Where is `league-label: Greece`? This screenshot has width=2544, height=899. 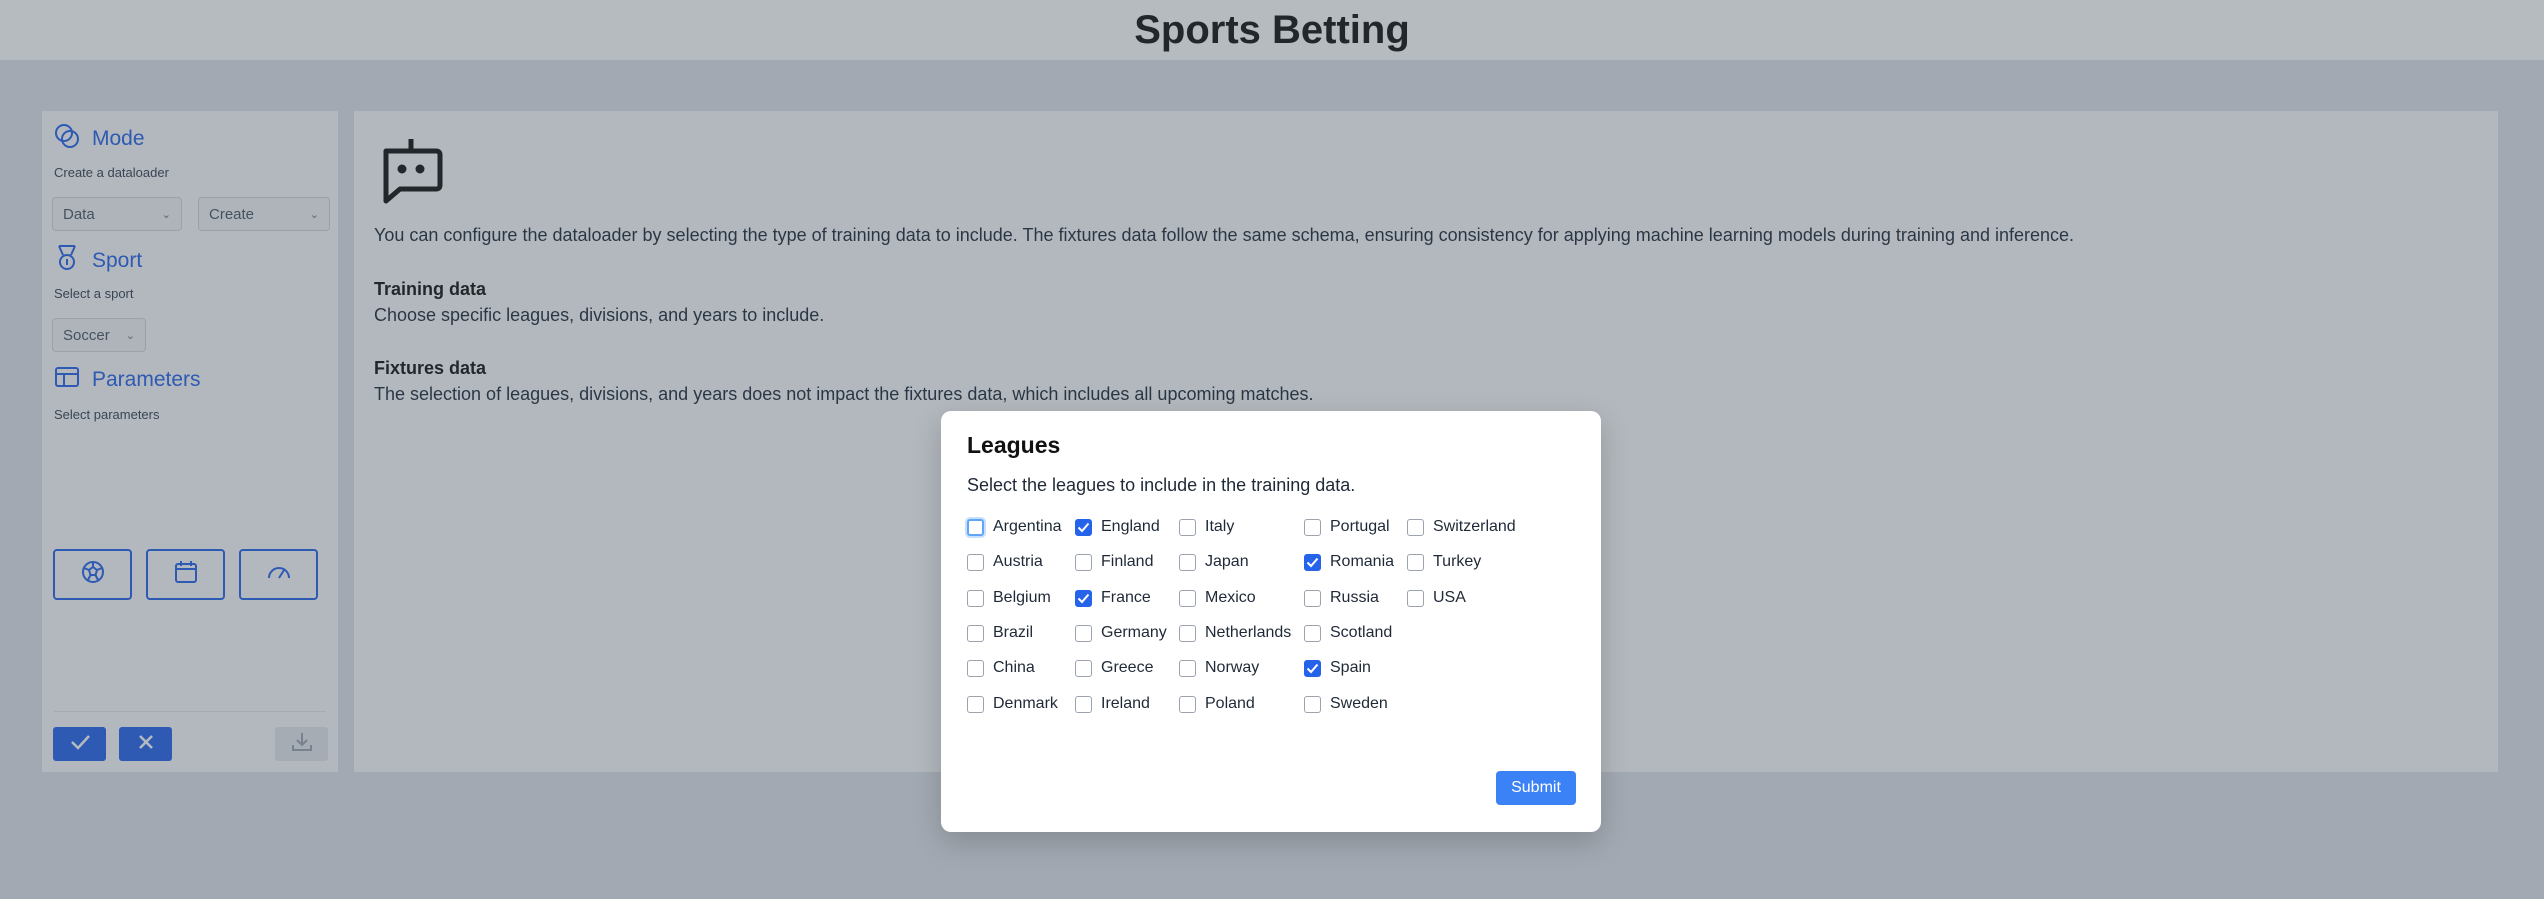 league-label: Greece is located at coordinates (1127, 667).